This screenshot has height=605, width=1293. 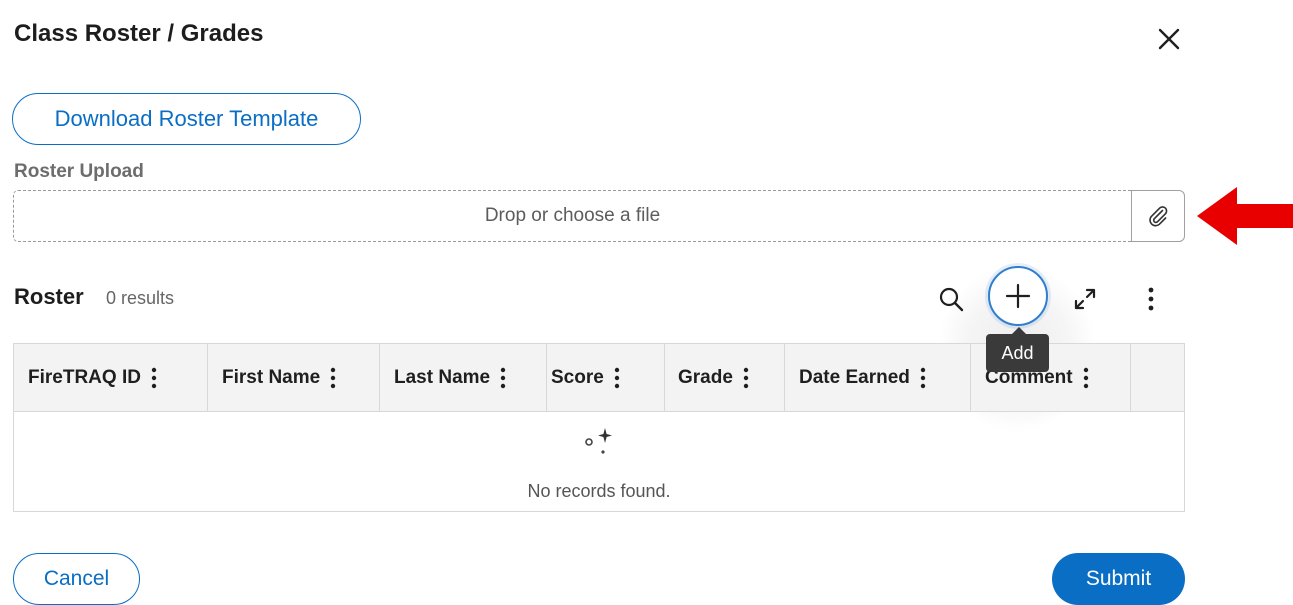 I want to click on column-label: Grade, so click(x=705, y=377).